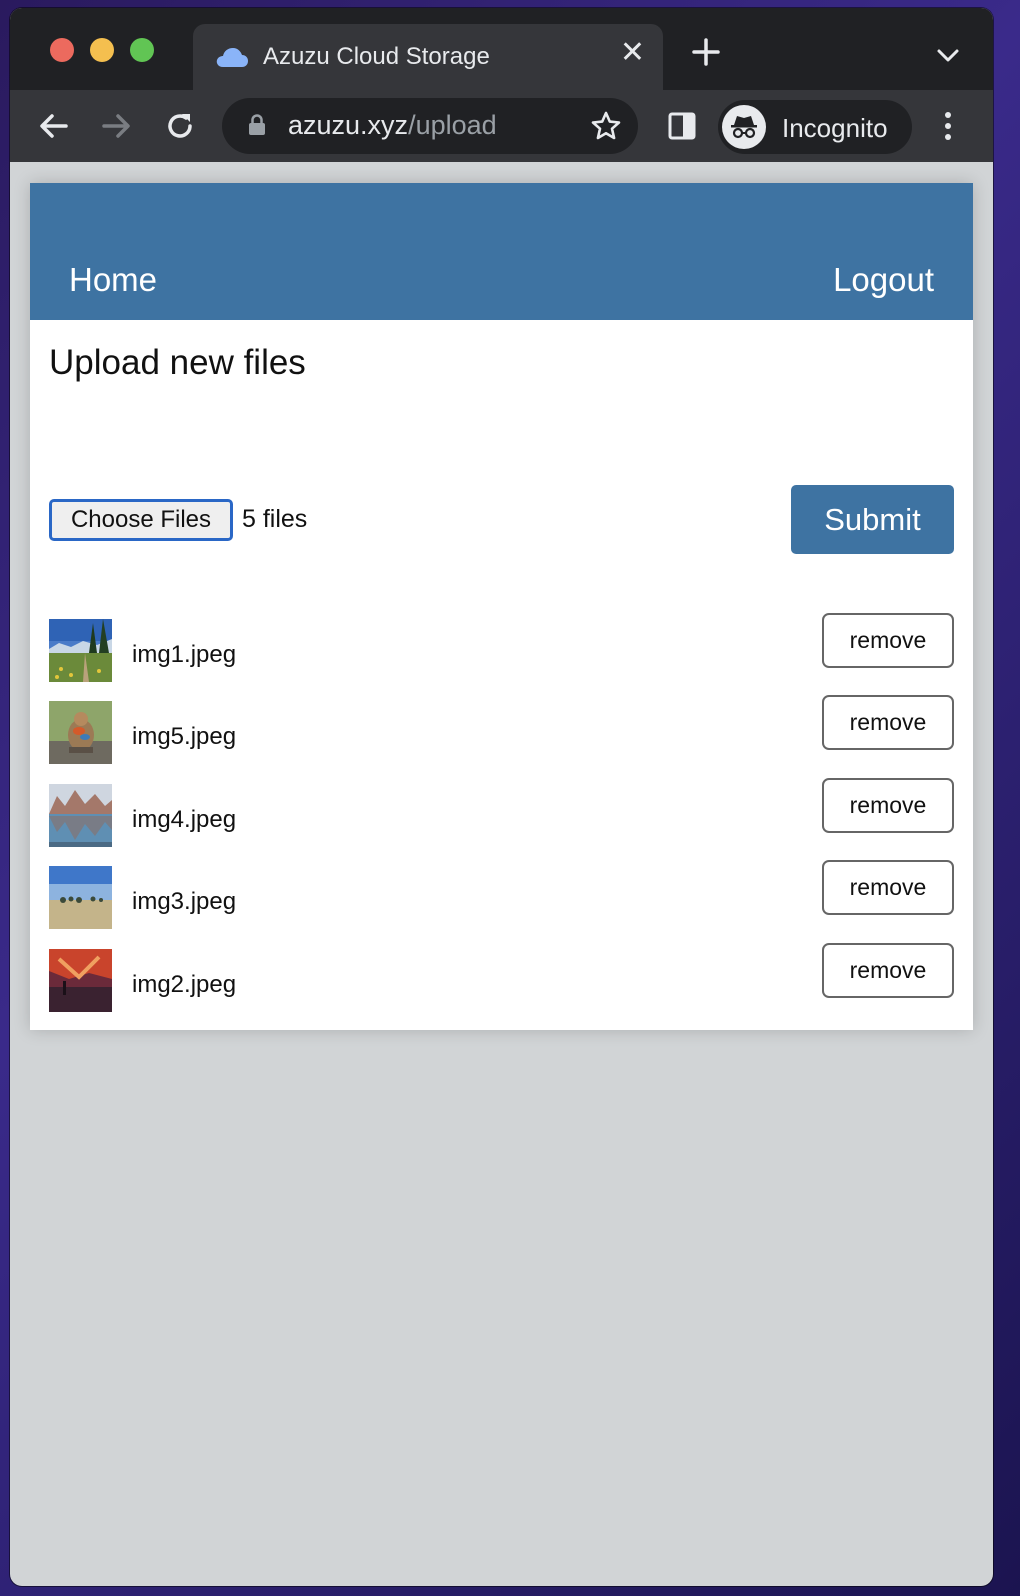 This screenshot has height=1596, width=1020. I want to click on back-arrow-icon, so click(54, 126).